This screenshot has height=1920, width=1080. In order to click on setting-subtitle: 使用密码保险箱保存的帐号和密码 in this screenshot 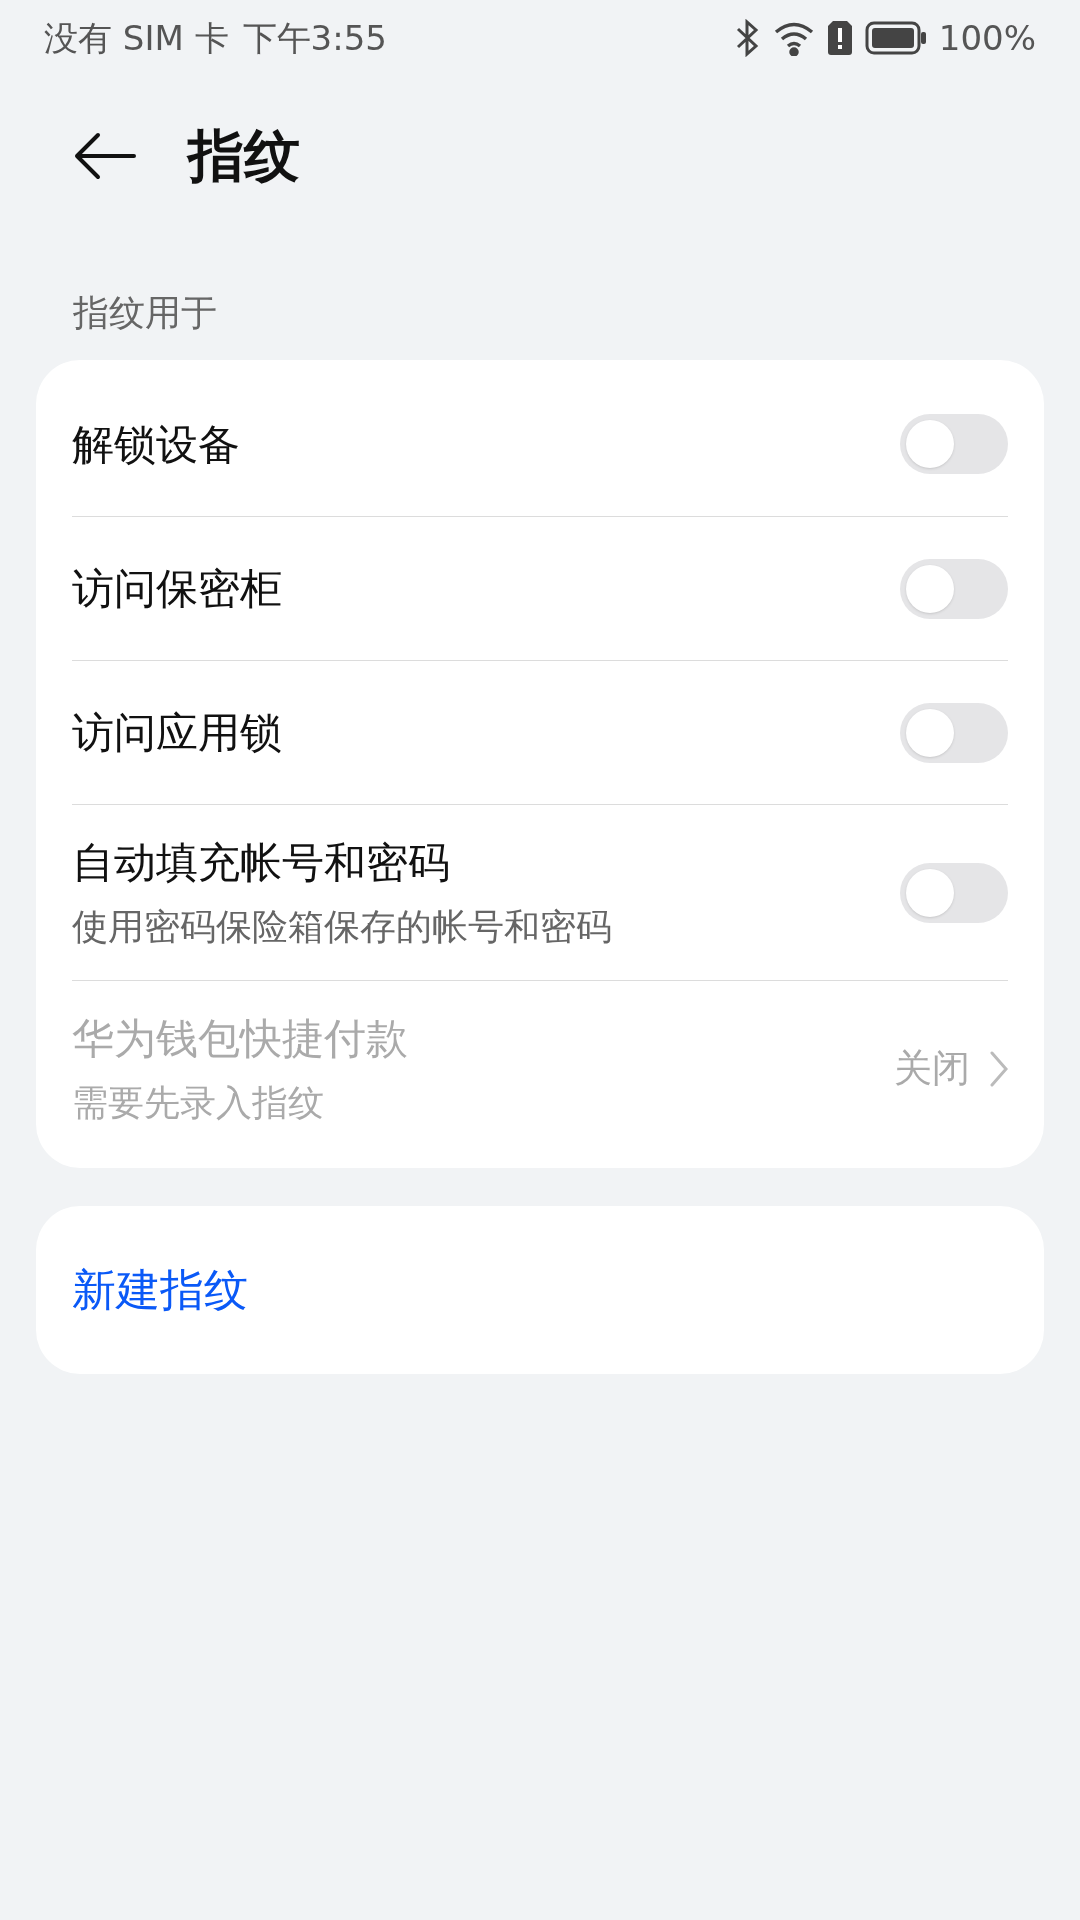, I will do `click(342, 927)`.